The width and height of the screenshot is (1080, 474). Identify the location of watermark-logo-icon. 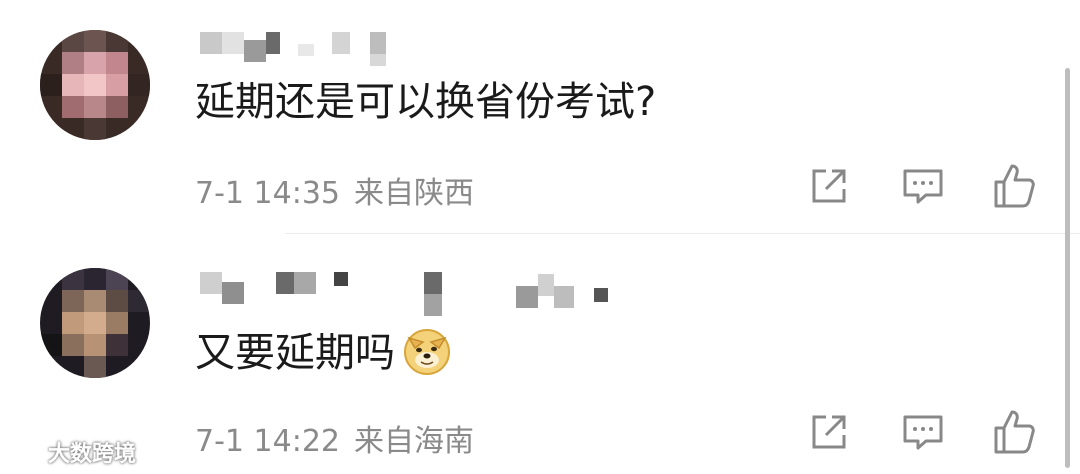
(27, 454).